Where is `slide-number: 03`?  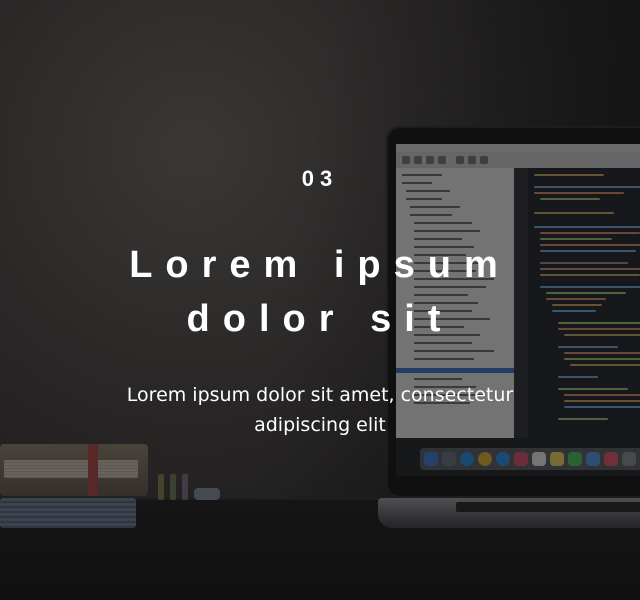
slide-number: 03 is located at coordinates (320, 178).